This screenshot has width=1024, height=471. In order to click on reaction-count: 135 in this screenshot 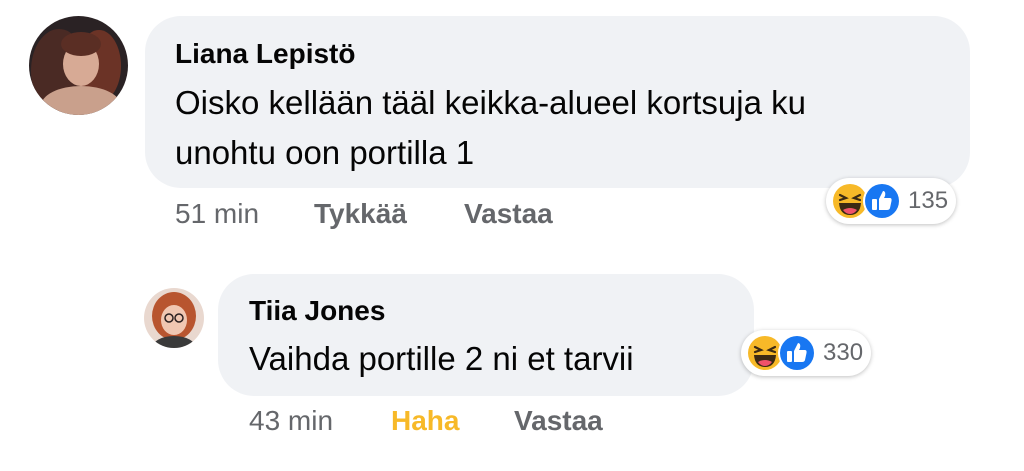, I will do `click(928, 200)`.